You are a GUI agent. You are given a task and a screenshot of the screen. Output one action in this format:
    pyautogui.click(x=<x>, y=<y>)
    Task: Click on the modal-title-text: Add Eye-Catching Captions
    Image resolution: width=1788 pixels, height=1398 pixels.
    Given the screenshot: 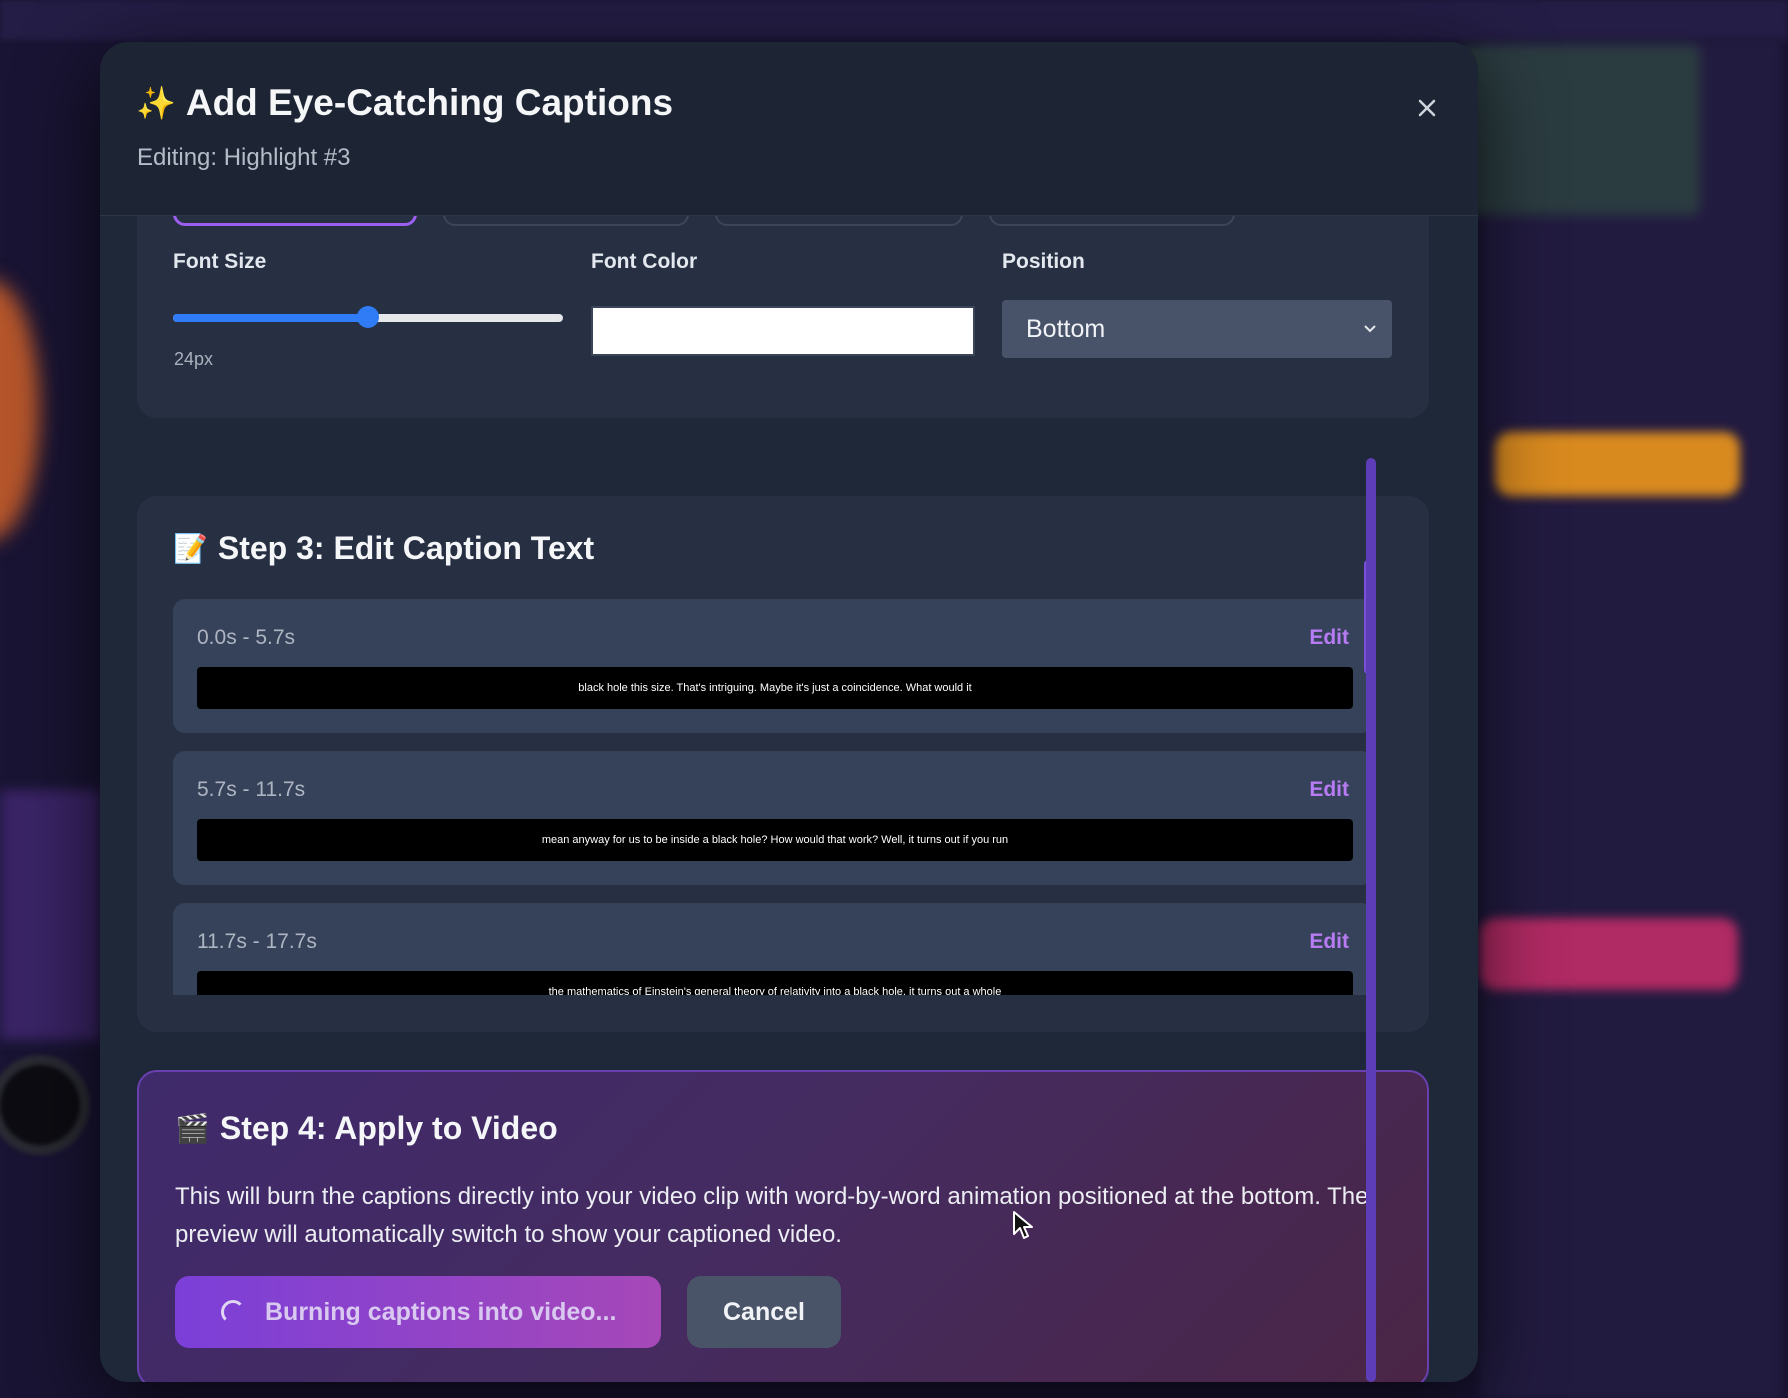 What is the action you would take?
    pyautogui.click(x=429, y=102)
    